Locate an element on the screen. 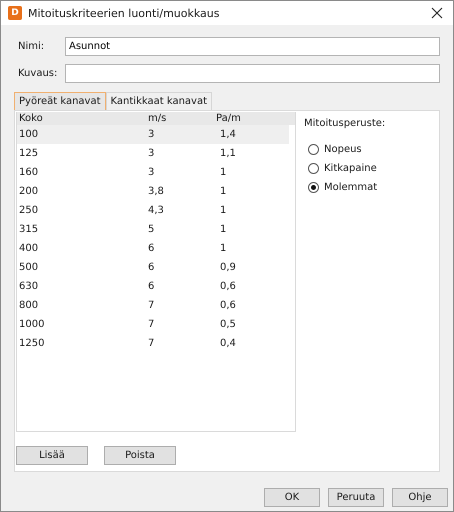 This screenshot has width=454, height=512. table-row: 800 7 0,6 is located at coordinates (153, 305).